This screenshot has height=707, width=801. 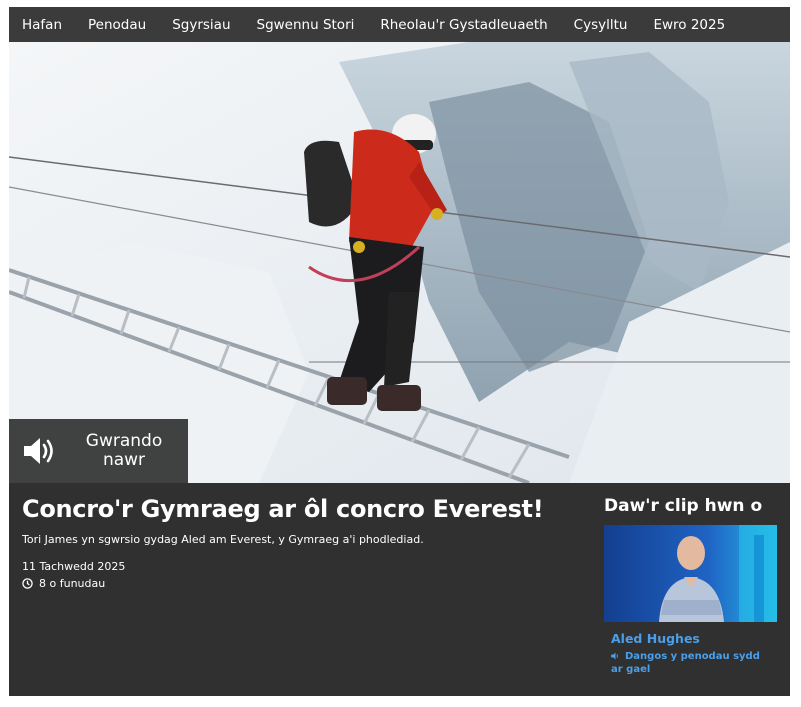 What do you see at coordinates (74, 566) in the screenshot?
I see `episode-date: 11 Tachwedd 2025` at bounding box center [74, 566].